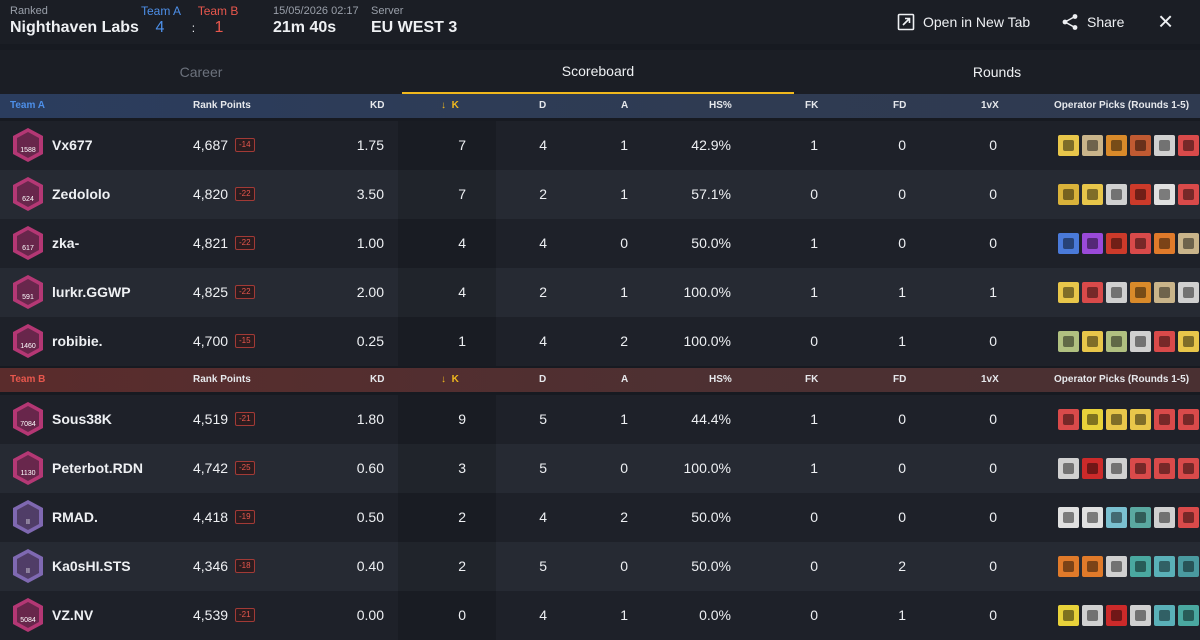 The image size is (1200, 640). What do you see at coordinates (1165, 21) in the screenshot?
I see `close-button: ×` at bounding box center [1165, 21].